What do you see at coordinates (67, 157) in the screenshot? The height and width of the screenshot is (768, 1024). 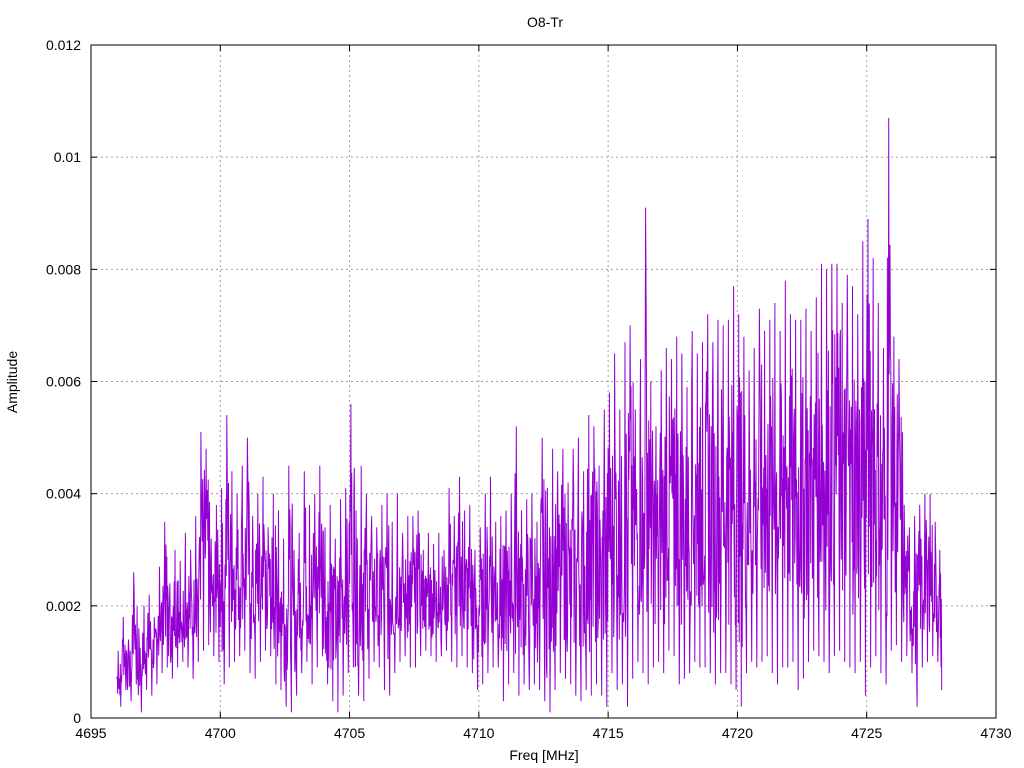 I see `y-tick-label: 0.01` at bounding box center [67, 157].